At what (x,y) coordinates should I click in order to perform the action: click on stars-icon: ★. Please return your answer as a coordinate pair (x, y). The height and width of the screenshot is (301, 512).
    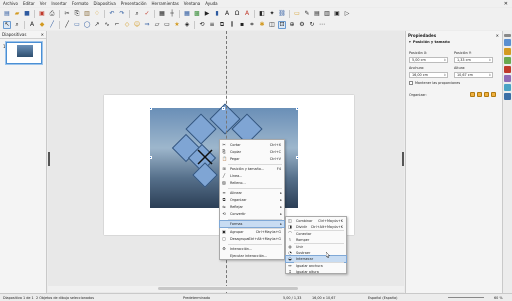
    Looking at the image, I should click on (177, 25).